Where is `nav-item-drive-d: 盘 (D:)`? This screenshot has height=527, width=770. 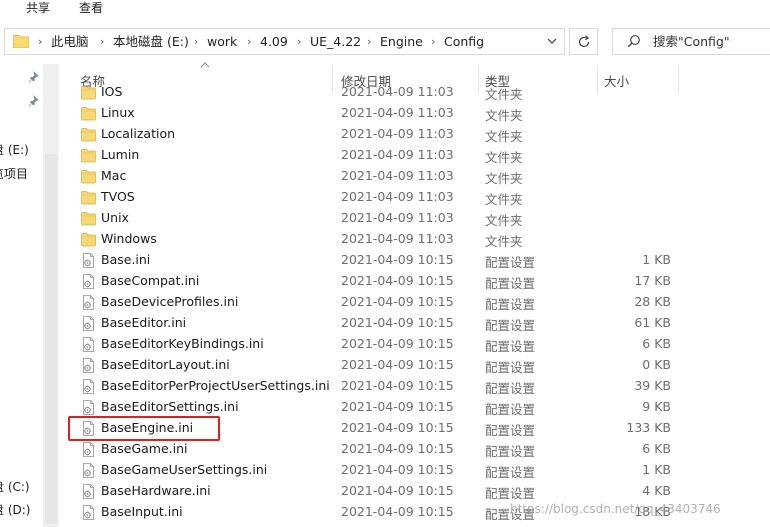 nav-item-drive-d: 盘 (D:) is located at coordinates (15, 509).